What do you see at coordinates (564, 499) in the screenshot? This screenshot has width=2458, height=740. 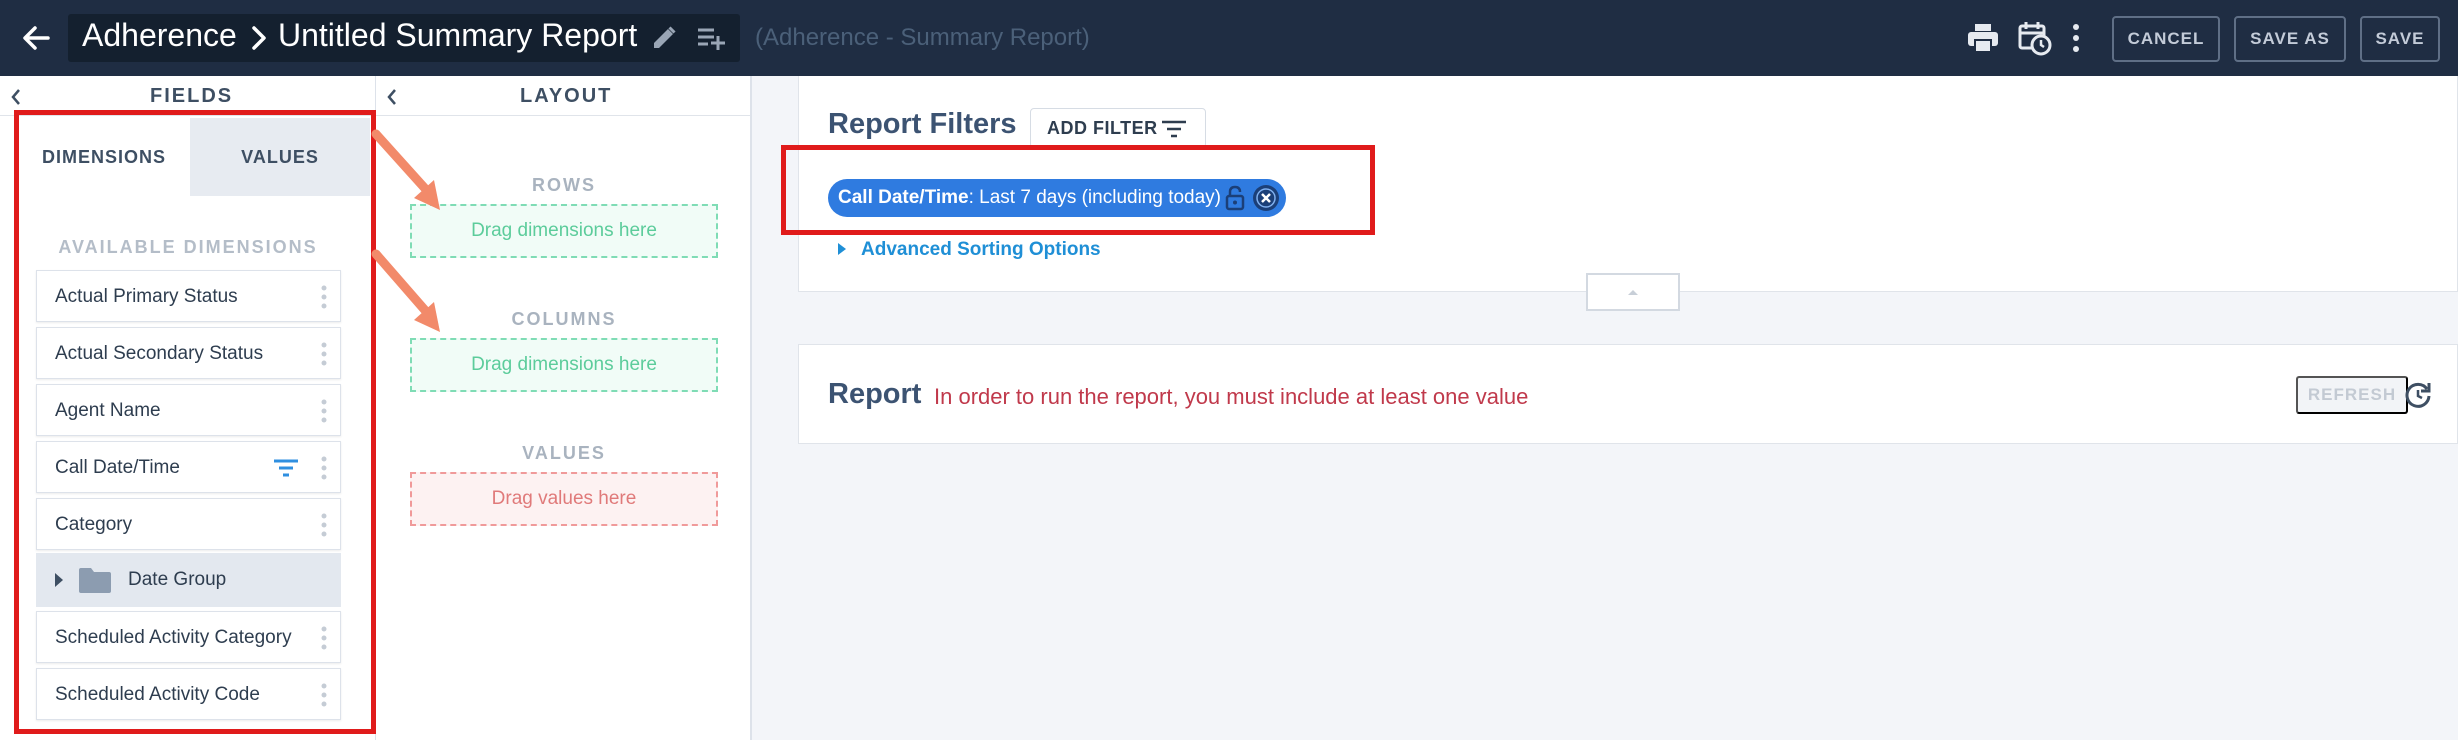 I see `values-dropzone: Drag values here` at bounding box center [564, 499].